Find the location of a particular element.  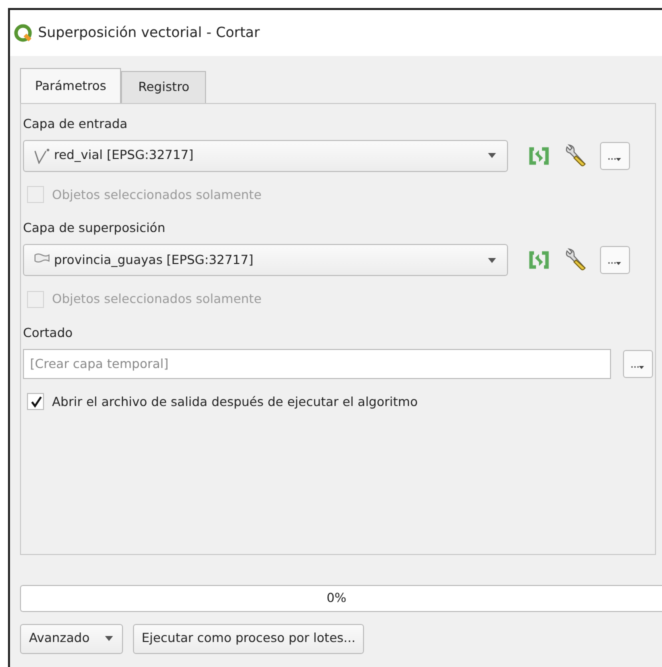

ellipsis-icon is located at coordinates (615, 262).